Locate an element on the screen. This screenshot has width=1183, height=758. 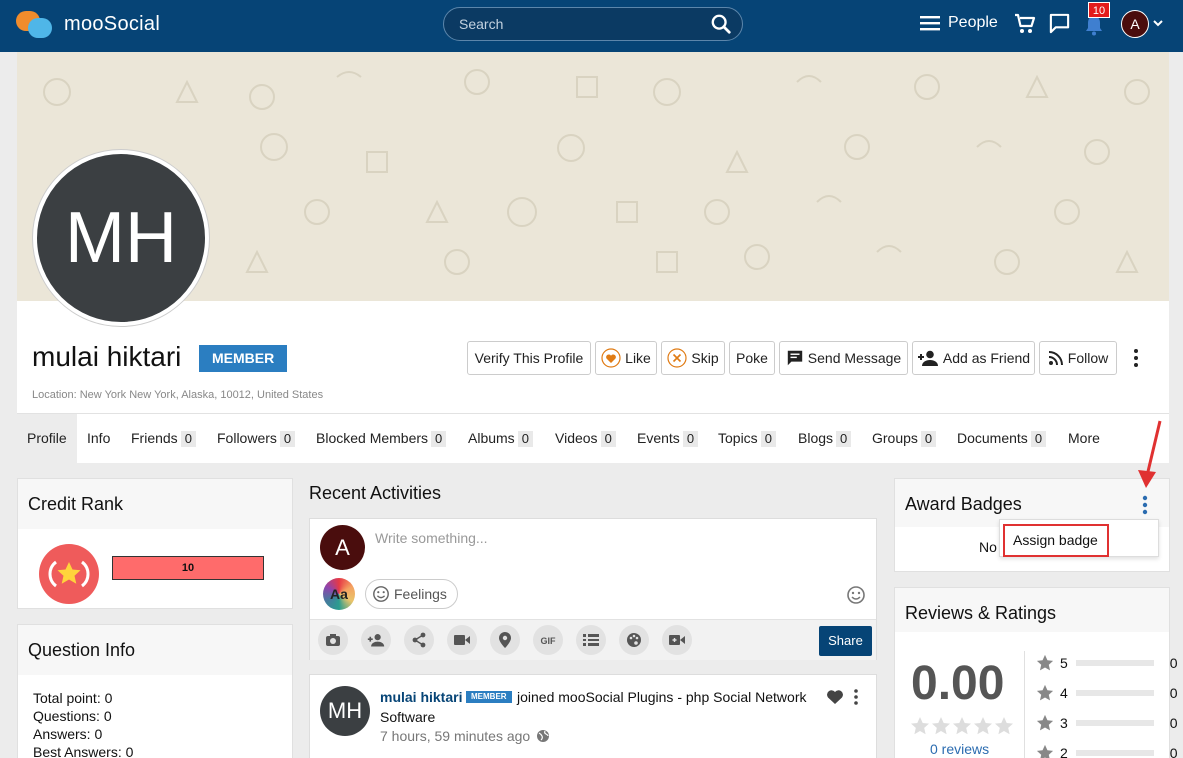
tab-topics: Topics 0 is located at coordinates (747, 438).